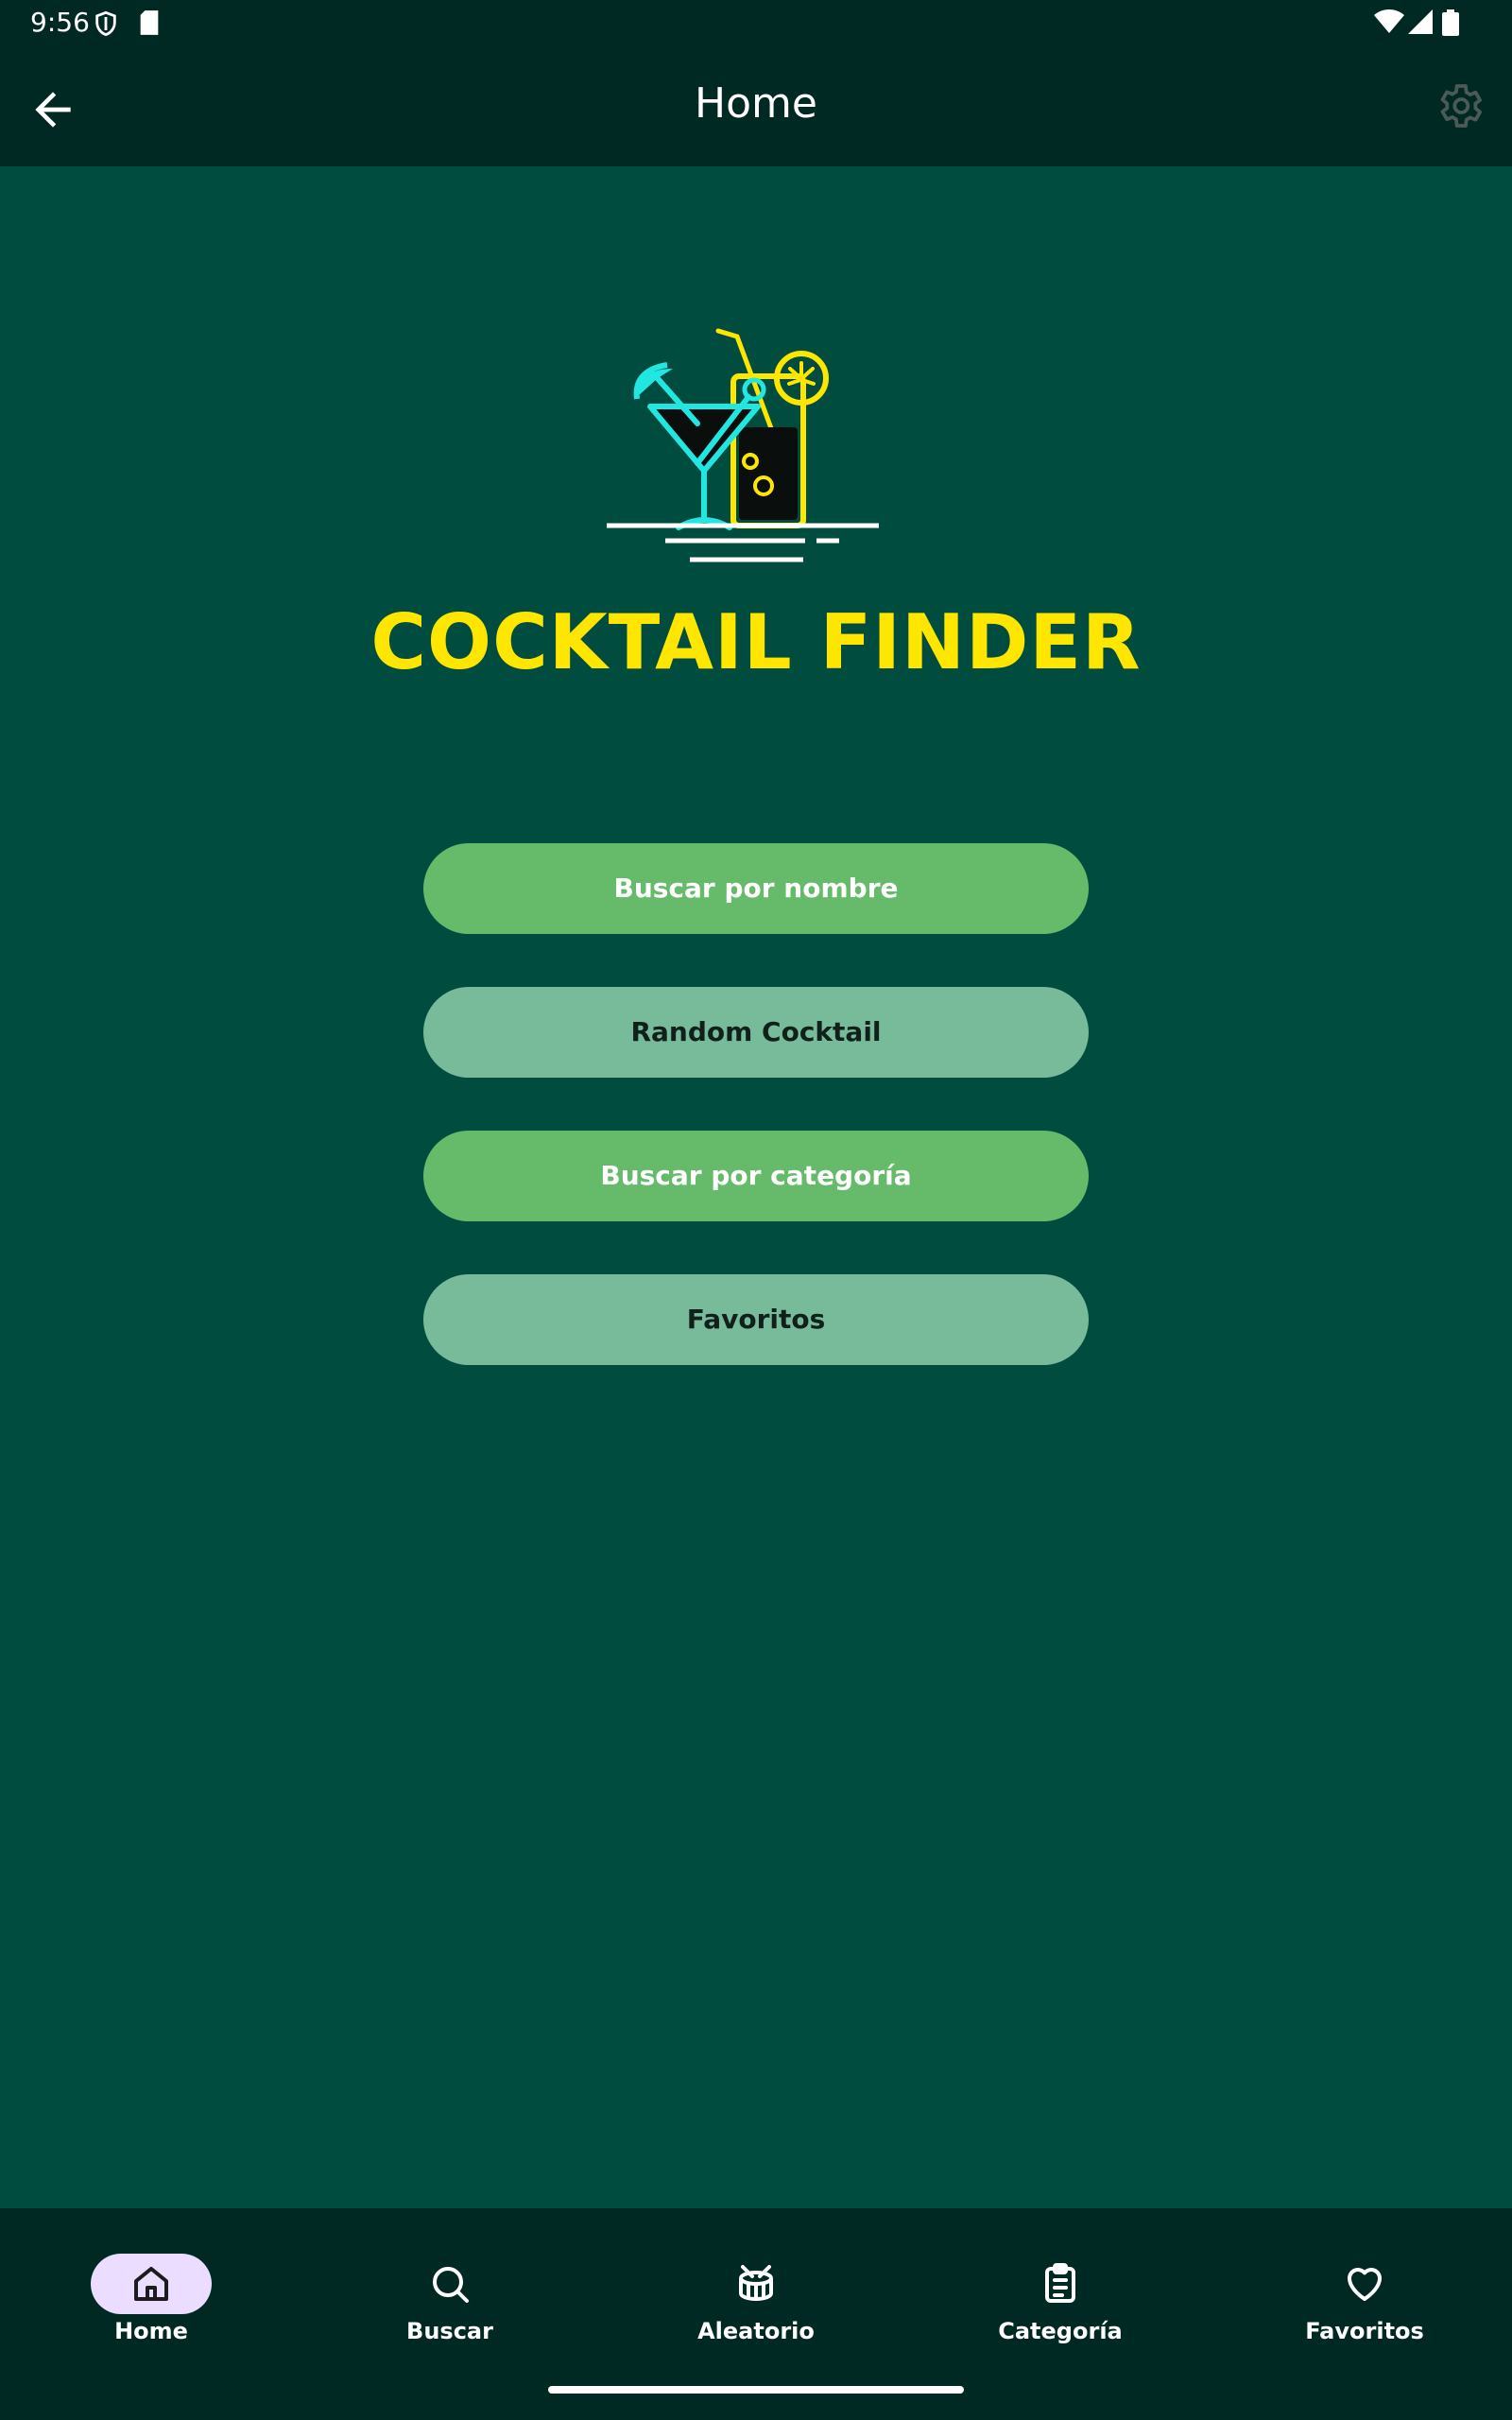 This screenshot has height=2420, width=1512. I want to click on nav-item-category: Categoría, so click(1060, 2287).